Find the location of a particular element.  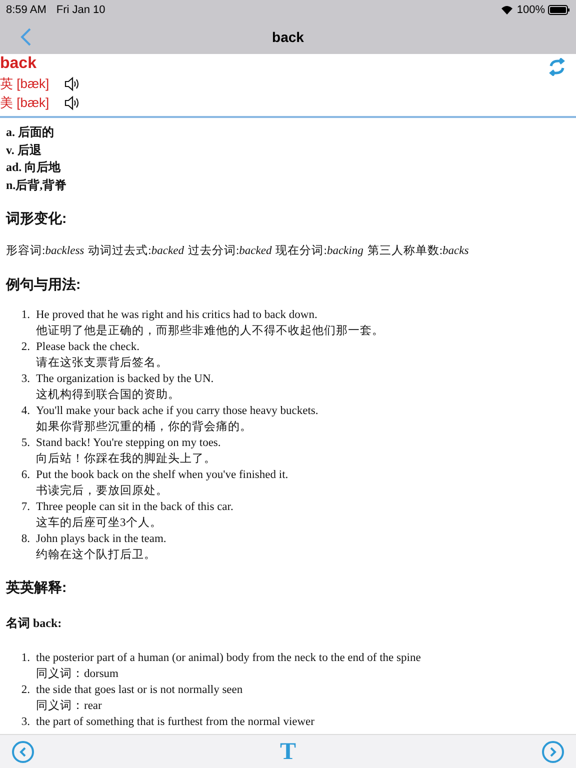

section-heading: 例句与用法: is located at coordinates (43, 284).